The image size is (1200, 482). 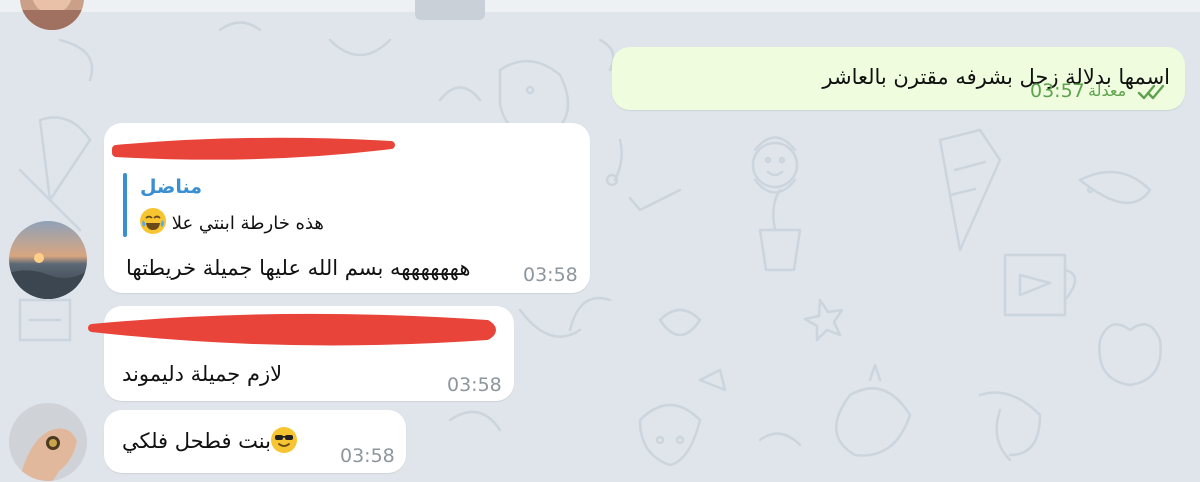 I want to click on edited-label: معدلة, so click(x=1107, y=90).